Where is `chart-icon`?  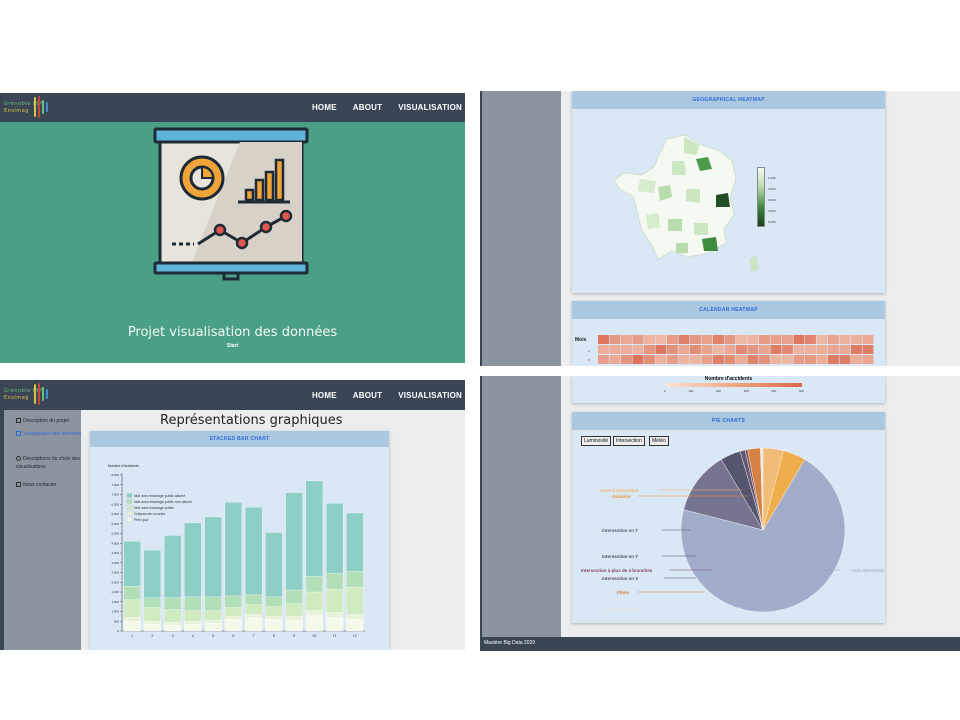
chart-icon is located at coordinates (18, 433).